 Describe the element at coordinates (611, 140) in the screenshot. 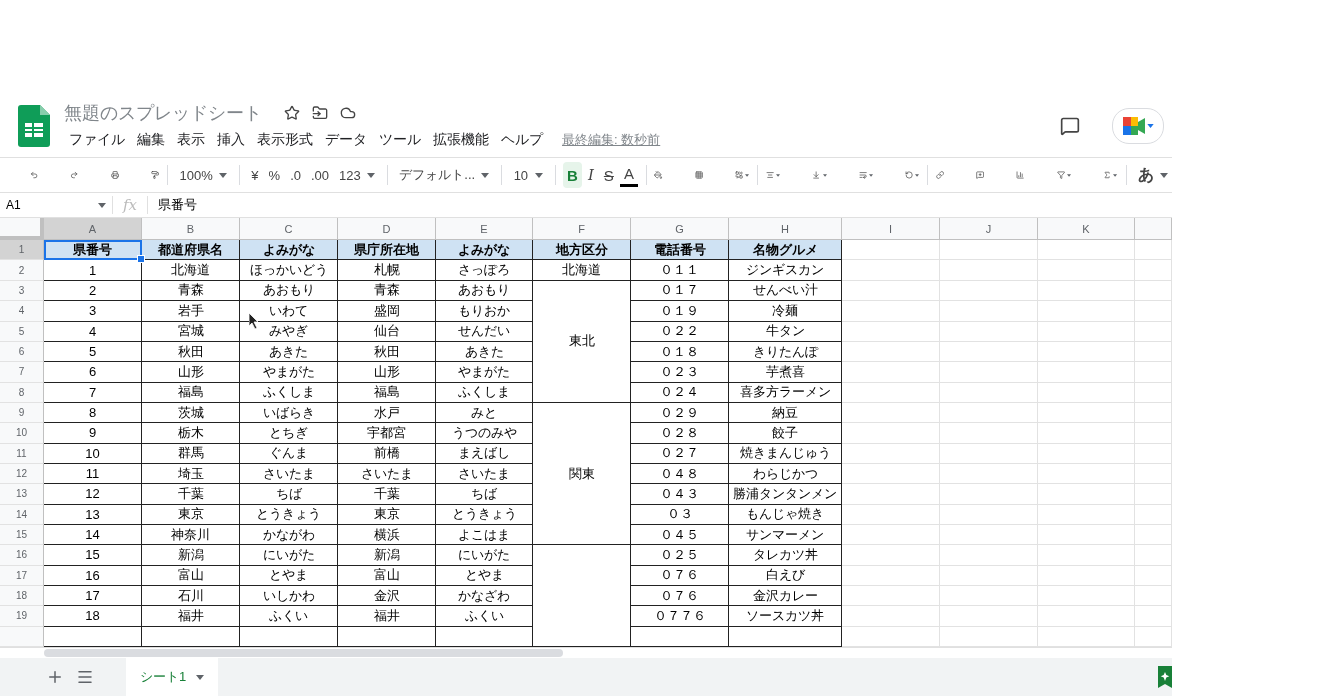

I see `last-edit-link: 最終編集: 数秒前` at that location.